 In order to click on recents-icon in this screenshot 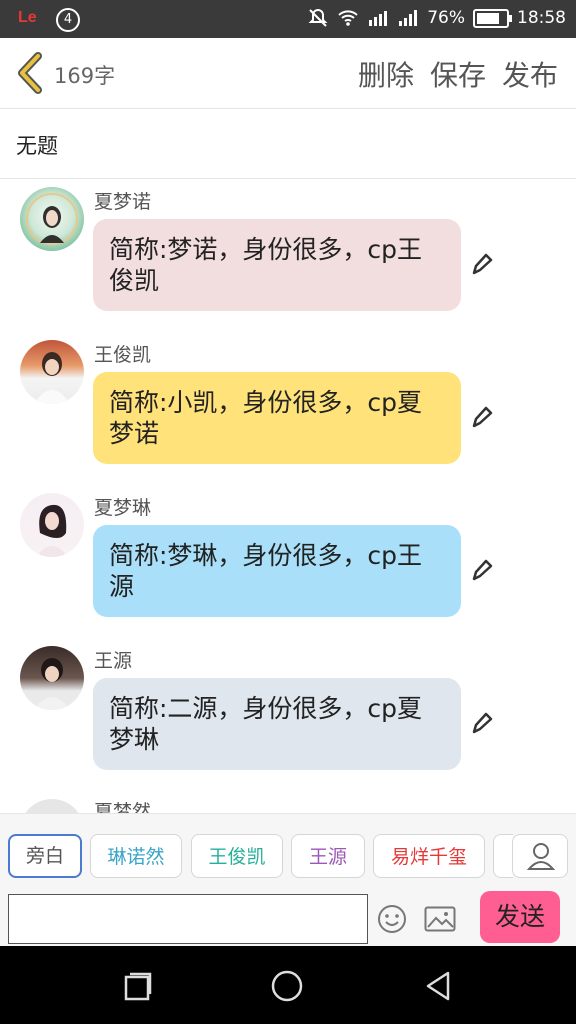, I will do `click(138, 986)`.